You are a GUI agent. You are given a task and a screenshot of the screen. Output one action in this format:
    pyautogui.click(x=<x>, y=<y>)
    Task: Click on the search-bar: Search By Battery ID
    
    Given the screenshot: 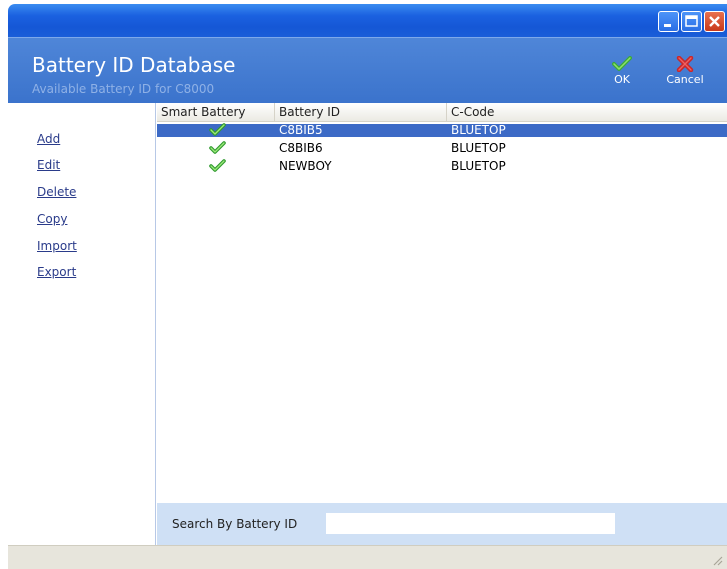 What is the action you would take?
    pyautogui.click(x=442, y=524)
    